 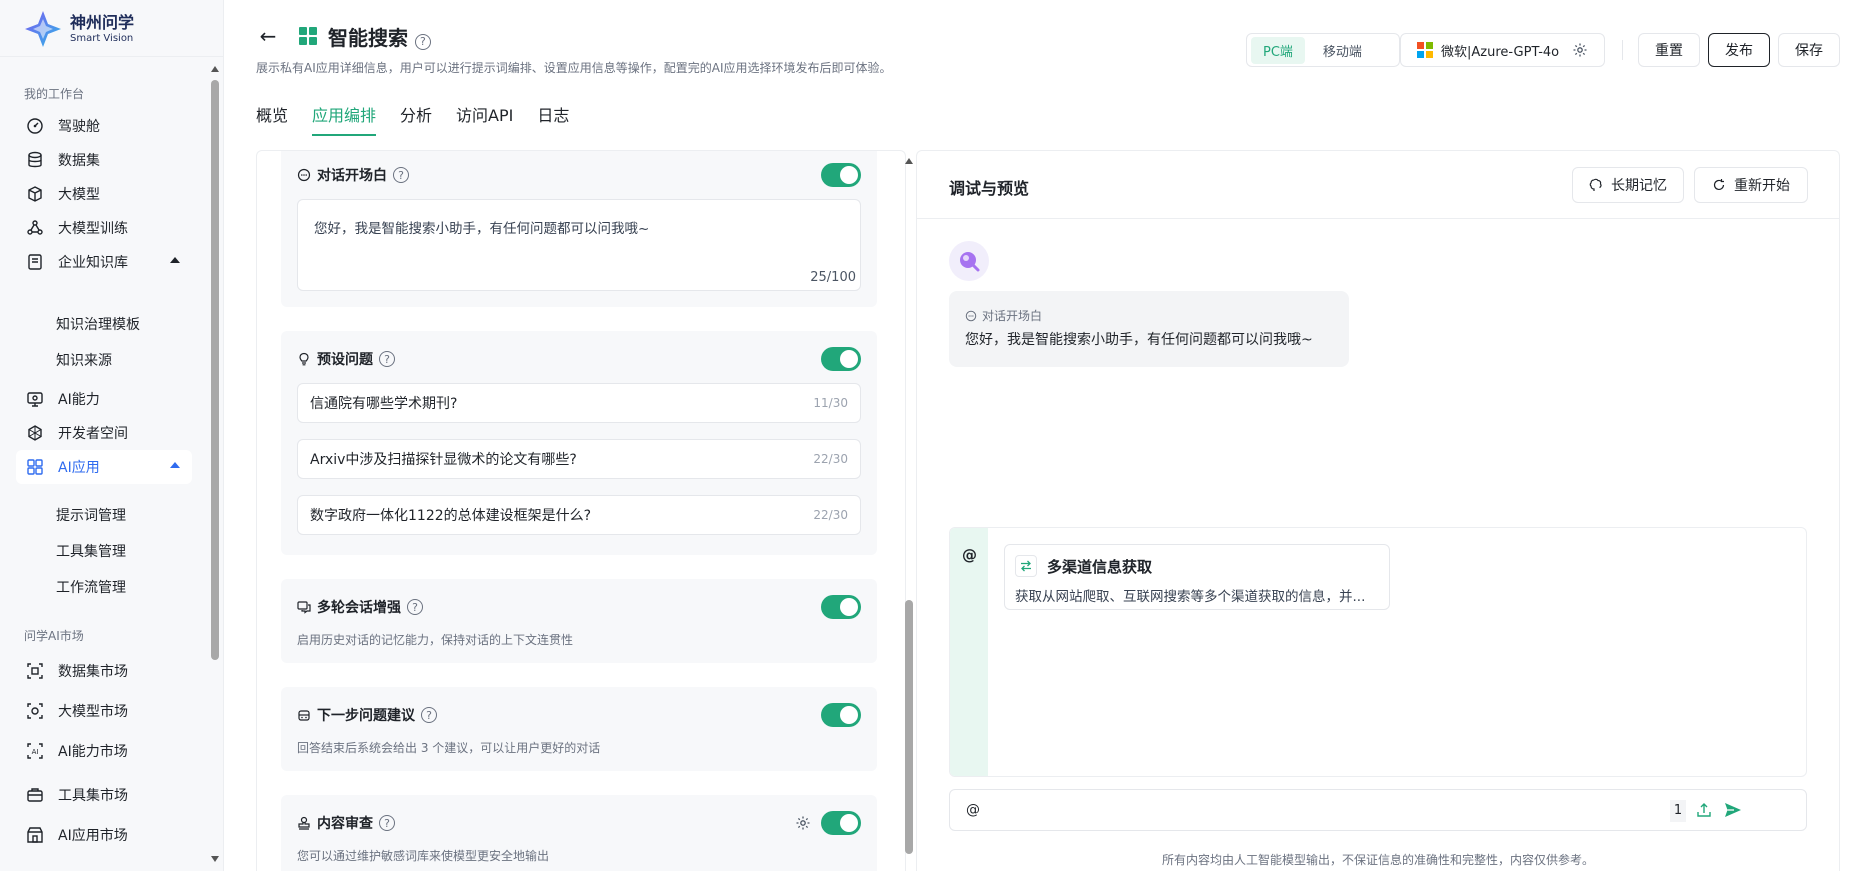 What do you see at coordinates (104, 467) in the screenshot?
I see `sidebar-item-ai-app: AI应用` at bounding box center [104, 467].